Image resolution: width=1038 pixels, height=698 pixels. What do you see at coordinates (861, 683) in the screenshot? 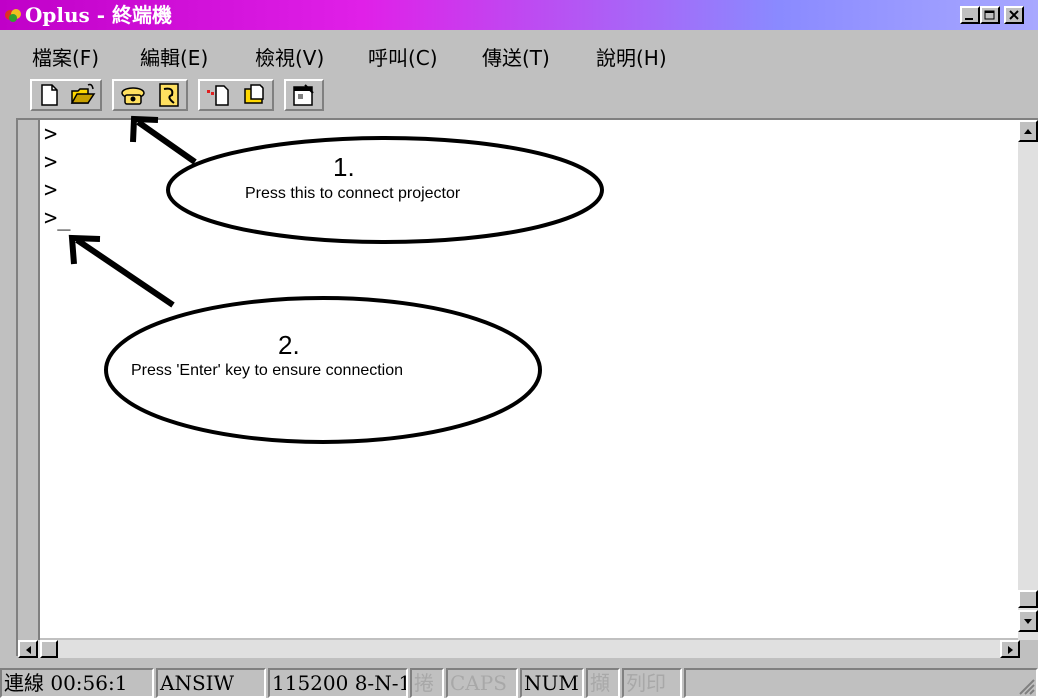
I see `status-empty-area` at bounding box center [861, 683].